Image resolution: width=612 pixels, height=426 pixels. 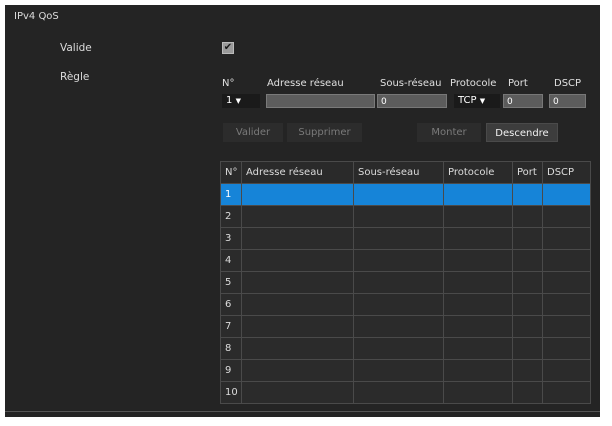 I want to click on col-header-port: Port, so click(x=527, y=172).